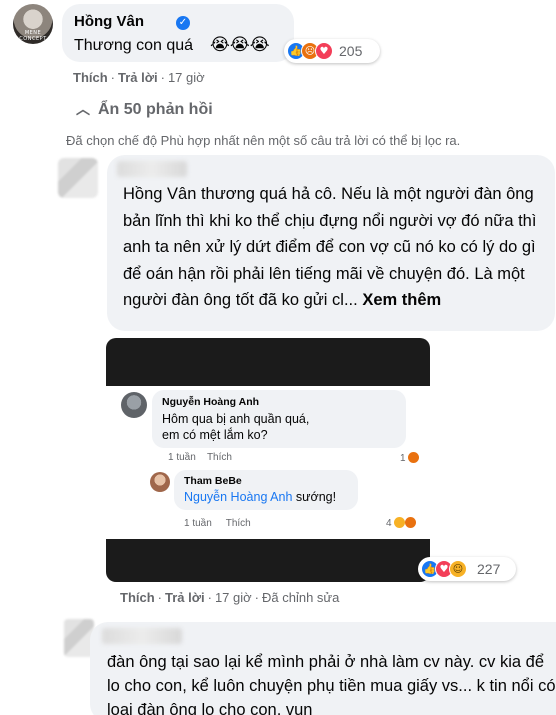 The height and width of the screenshot is (715, 556). What do you see at coordinates (389, 523) in the screenshot?
I see `screenshot-react-count: 4` at bounding box center [389, 523].